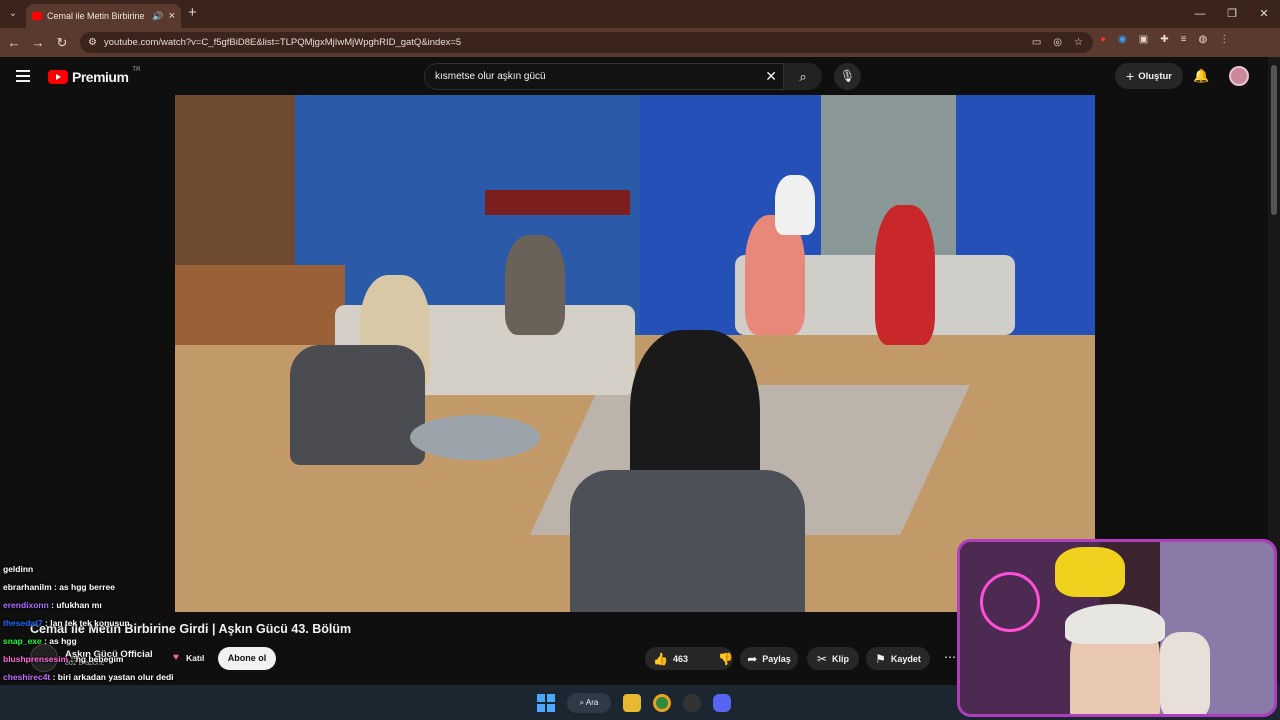 The height and width of the screenshot is (720, 1280). What do you see at coordinates (62, 43) in the screenshot?
I see `reload-icon: ↻` at bounding box center [62, 43].